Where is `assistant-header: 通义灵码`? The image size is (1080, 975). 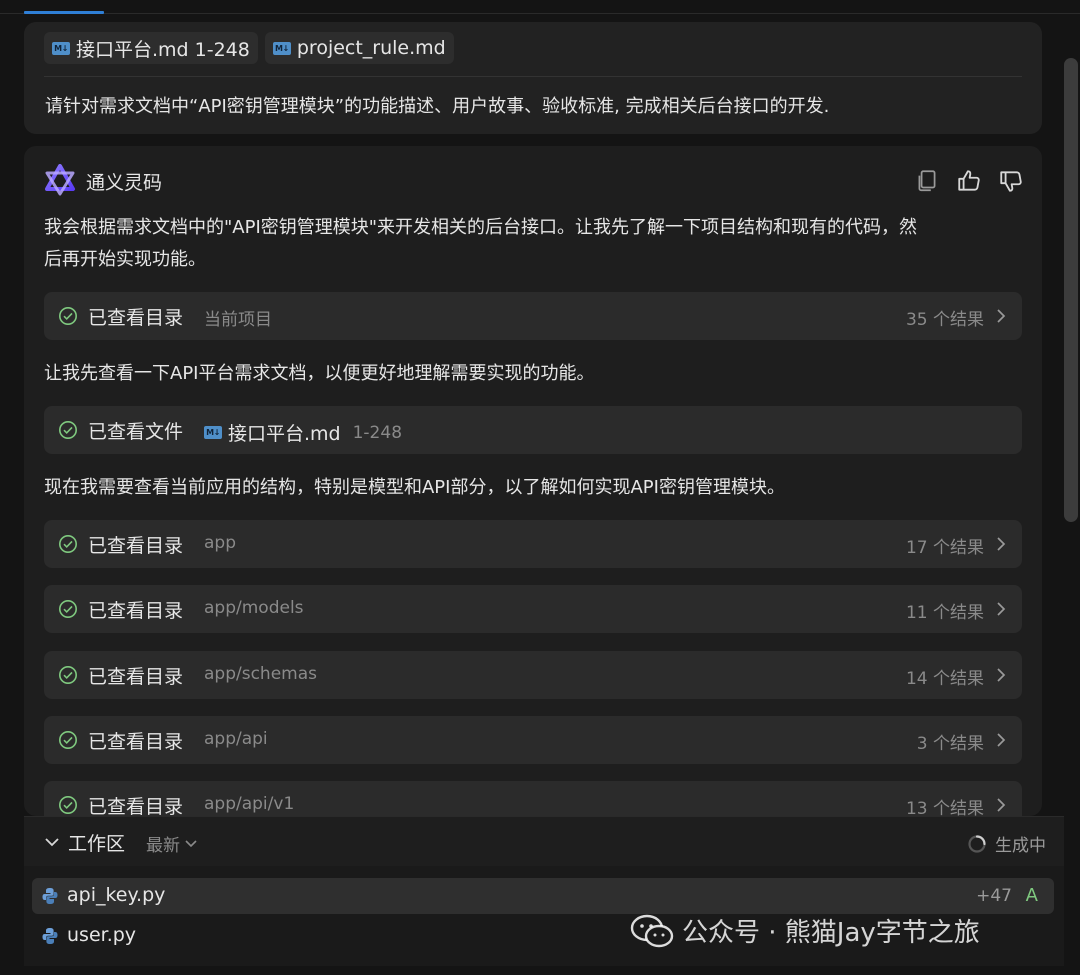 assistant-header: 通义灵码 is located at coordinates (534, 181).